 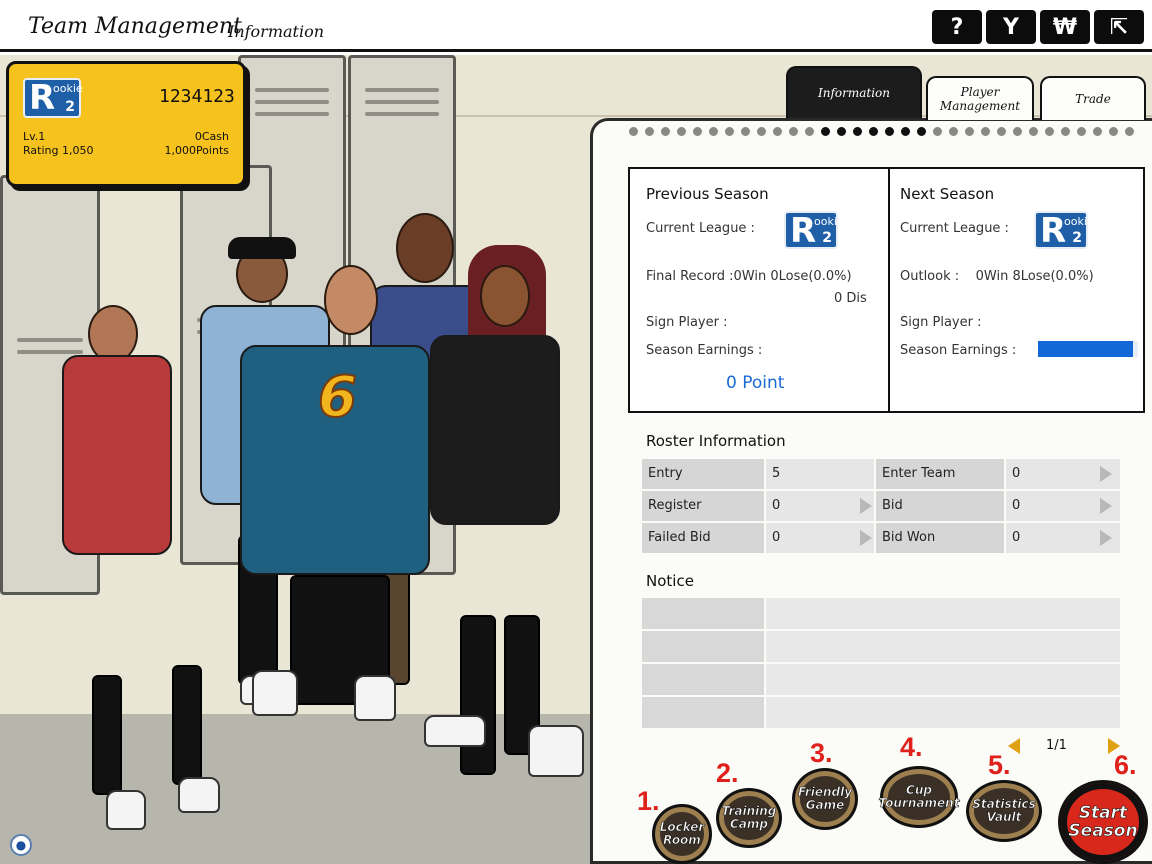 I want to click on next-league-badge: R ookie 2, so click(x=1064, y=231).